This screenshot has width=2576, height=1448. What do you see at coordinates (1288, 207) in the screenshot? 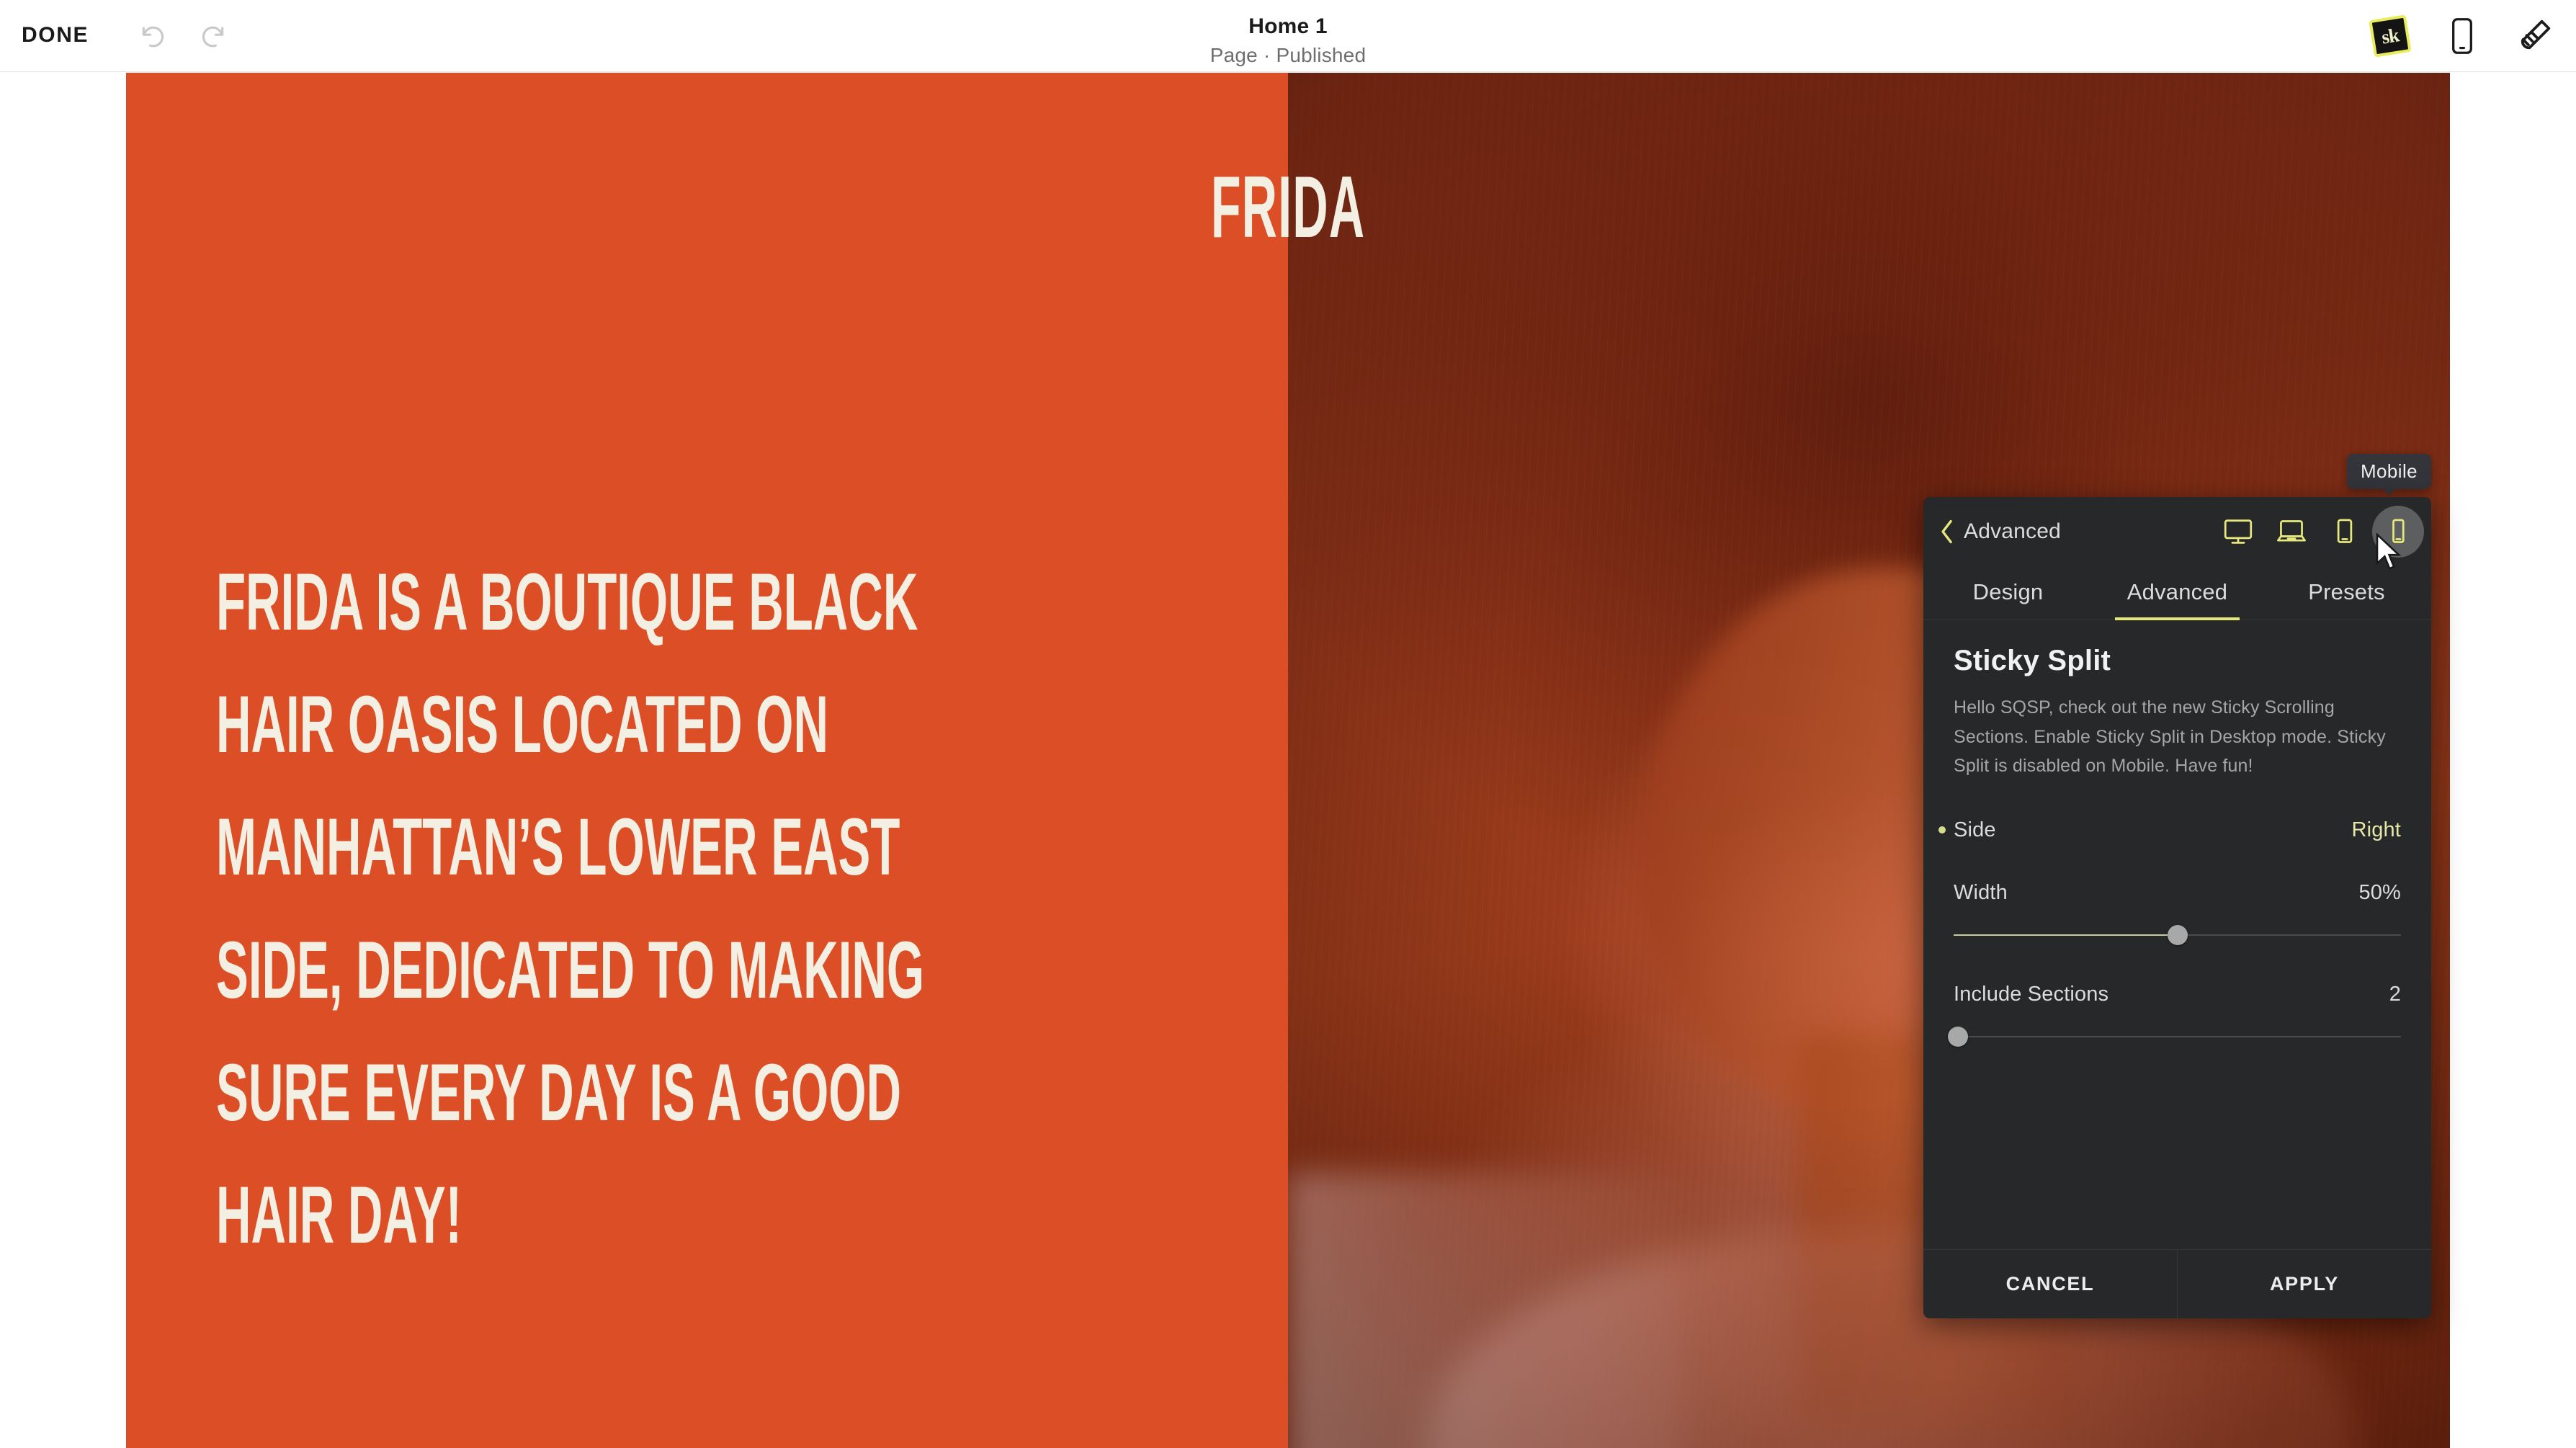
I see `site-brand-title: FRIDA` at bounding box center [1288, 207].